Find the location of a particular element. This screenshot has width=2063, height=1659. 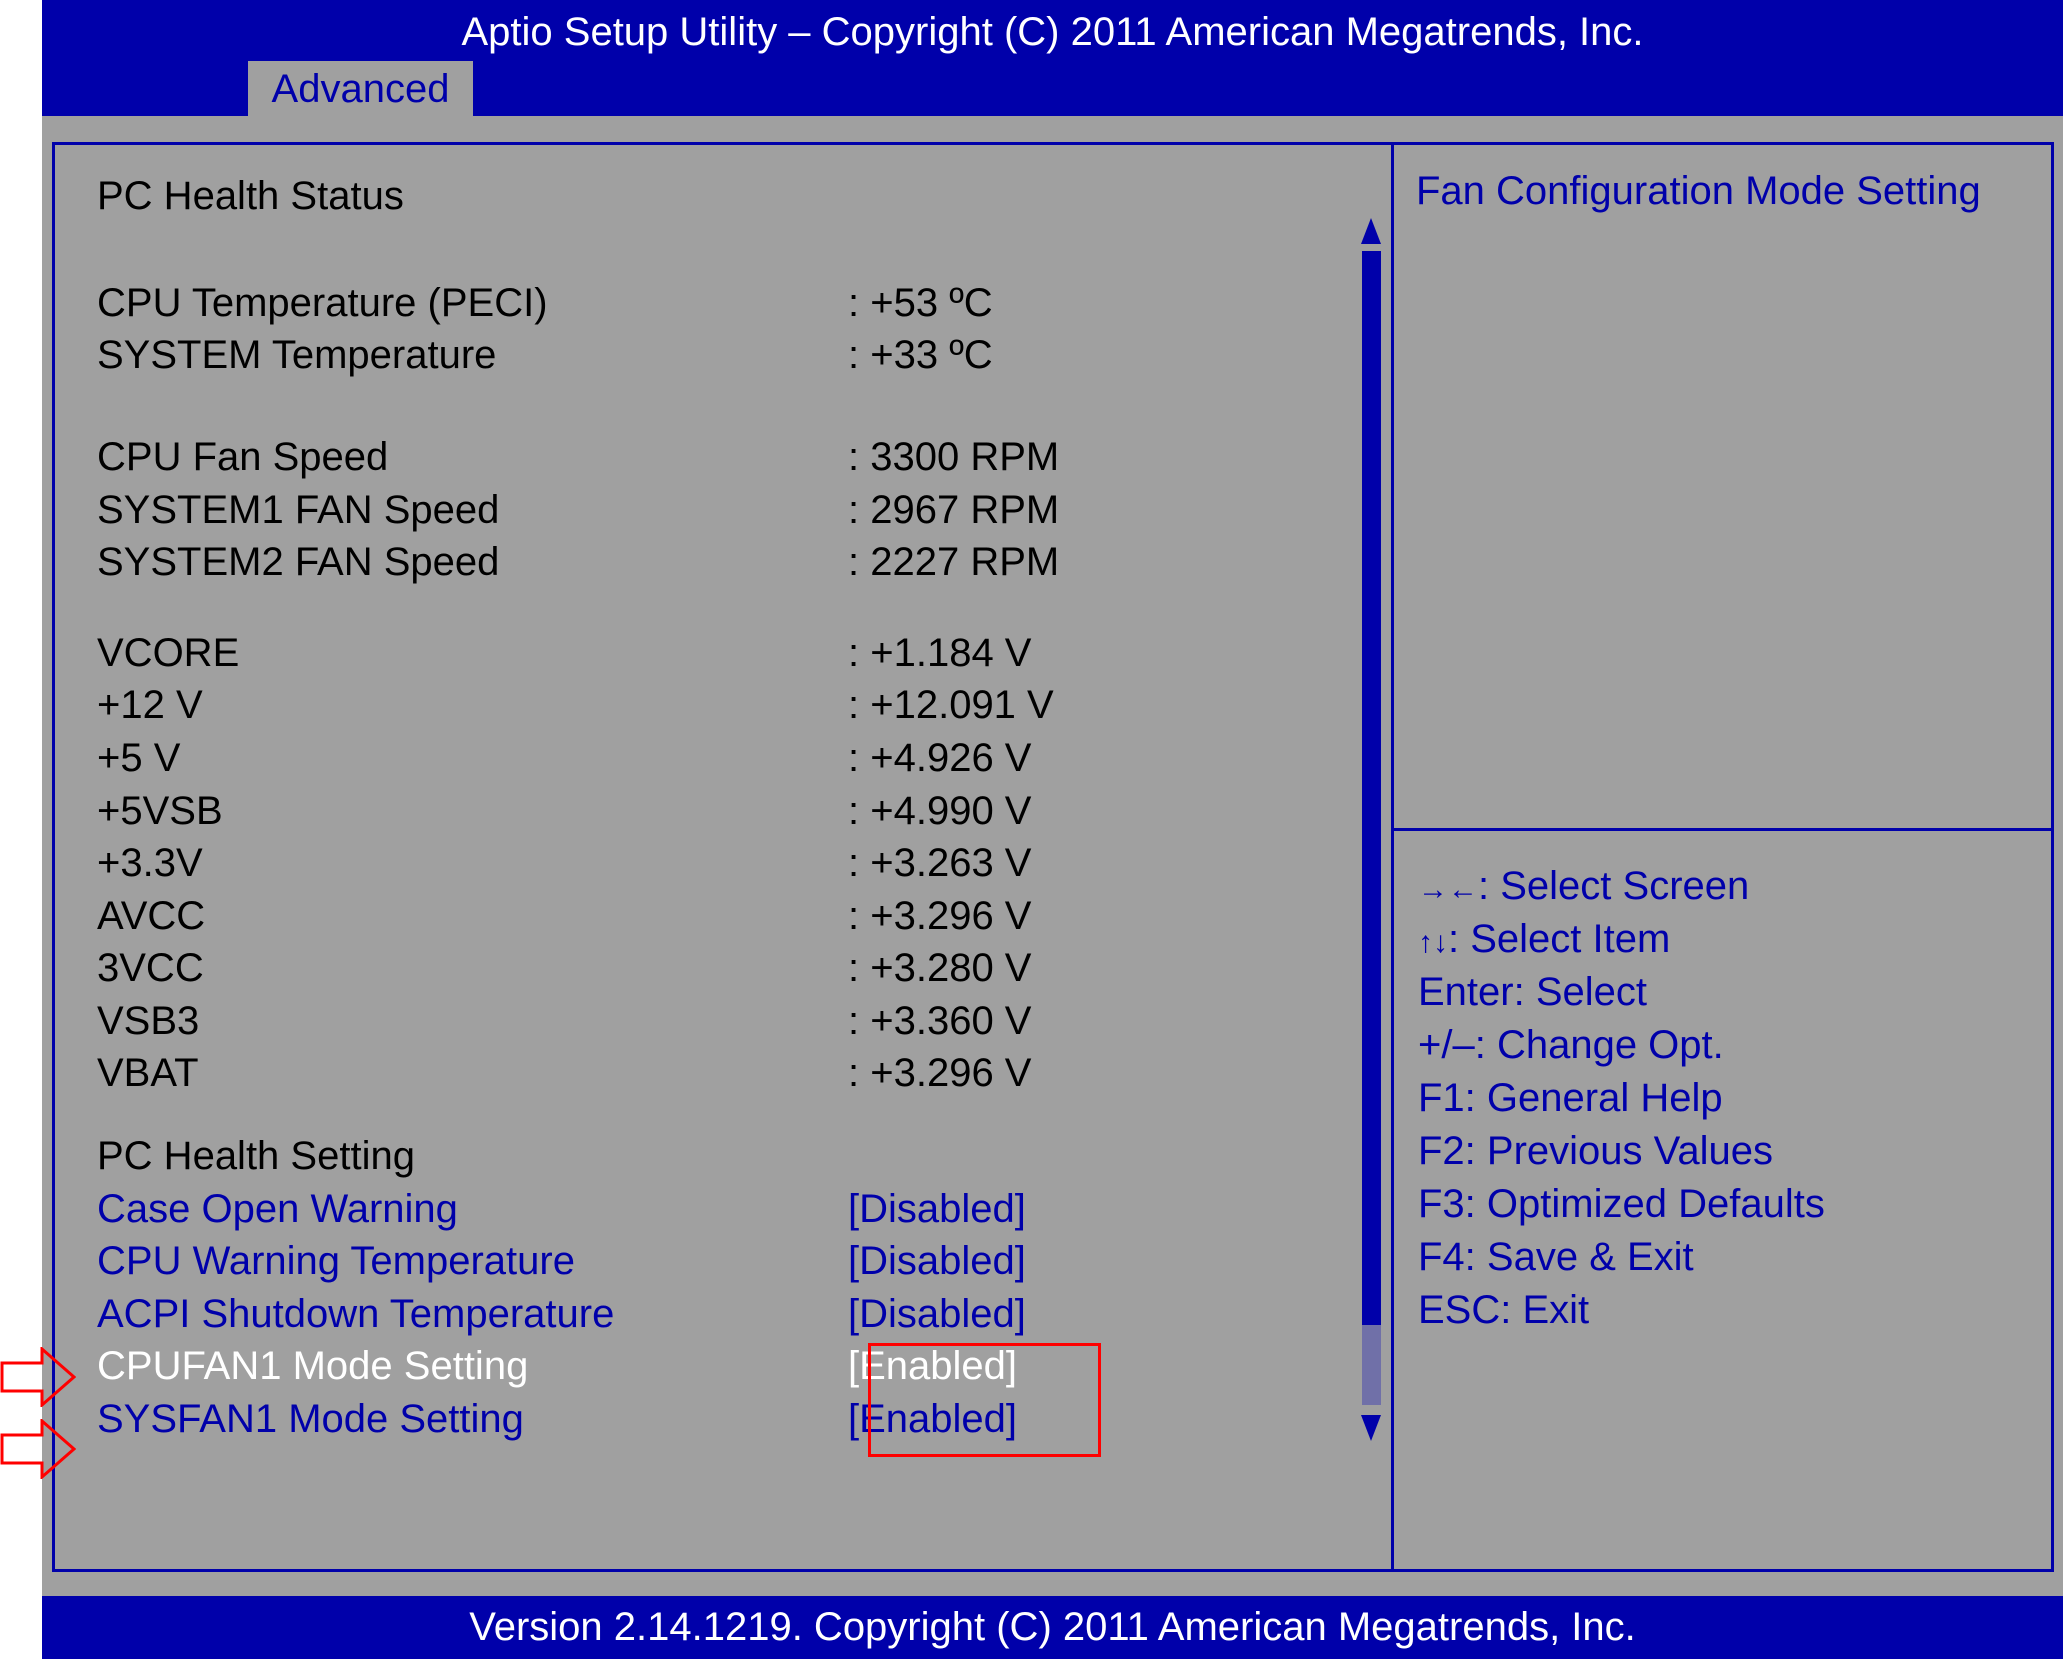

setting-case-open-warning: Case Open Warning [Disabled] is located at coordinates (561, 1209).